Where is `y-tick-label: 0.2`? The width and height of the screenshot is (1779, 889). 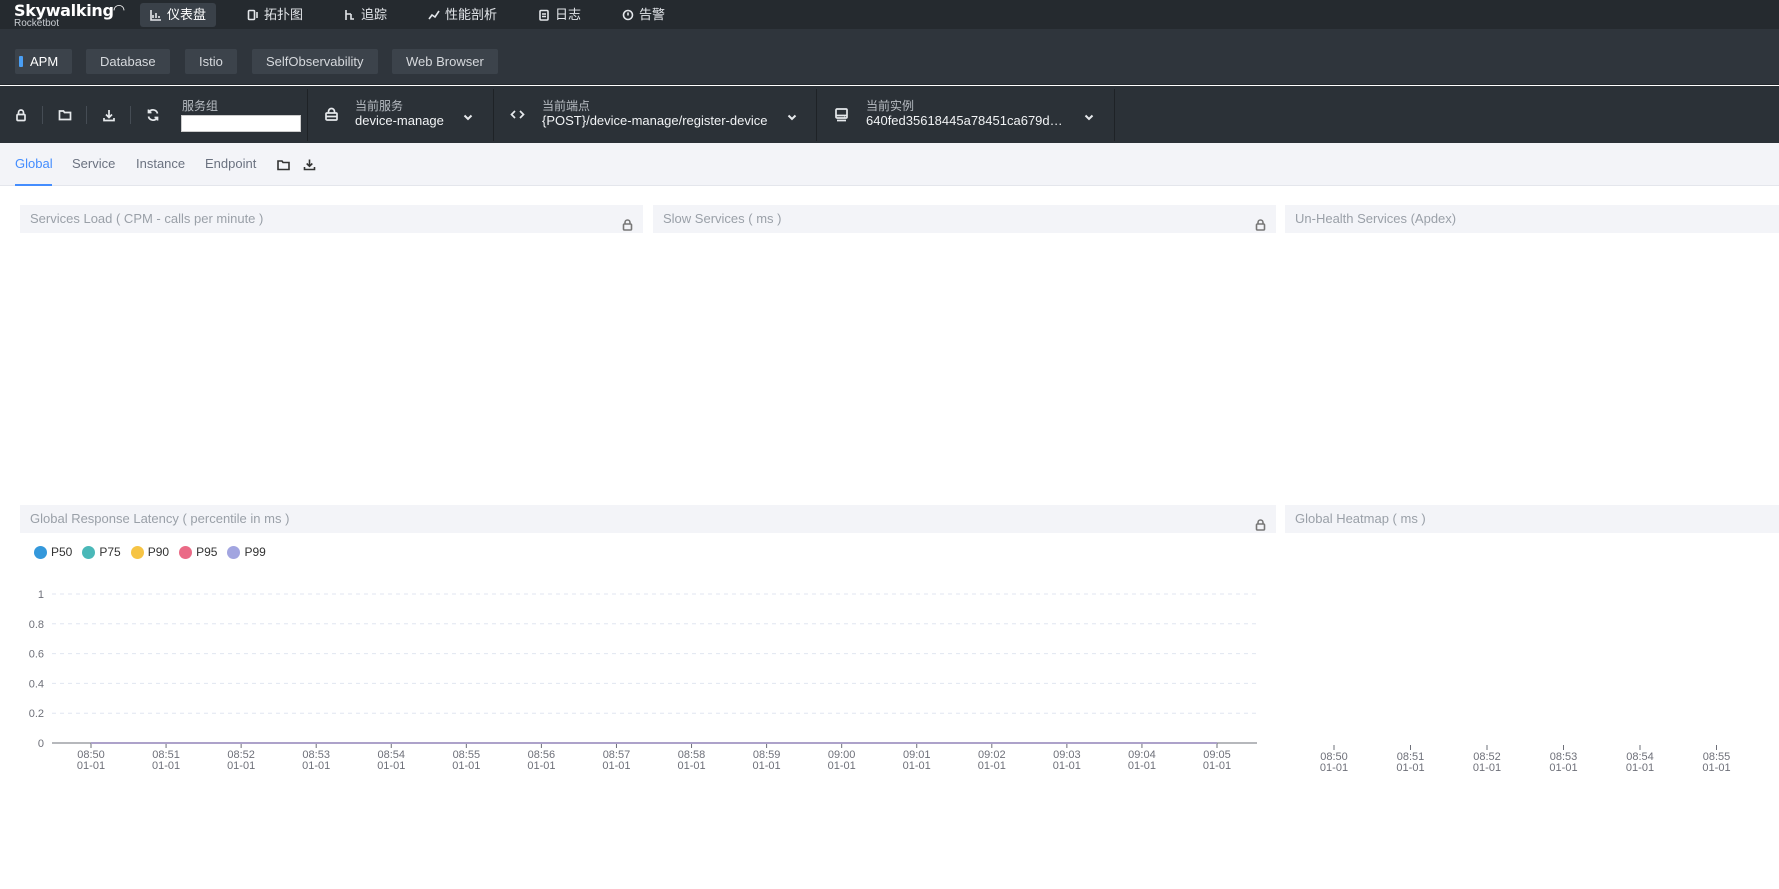
y-tick-label: 0.2 is located at coordinates (36, 714).